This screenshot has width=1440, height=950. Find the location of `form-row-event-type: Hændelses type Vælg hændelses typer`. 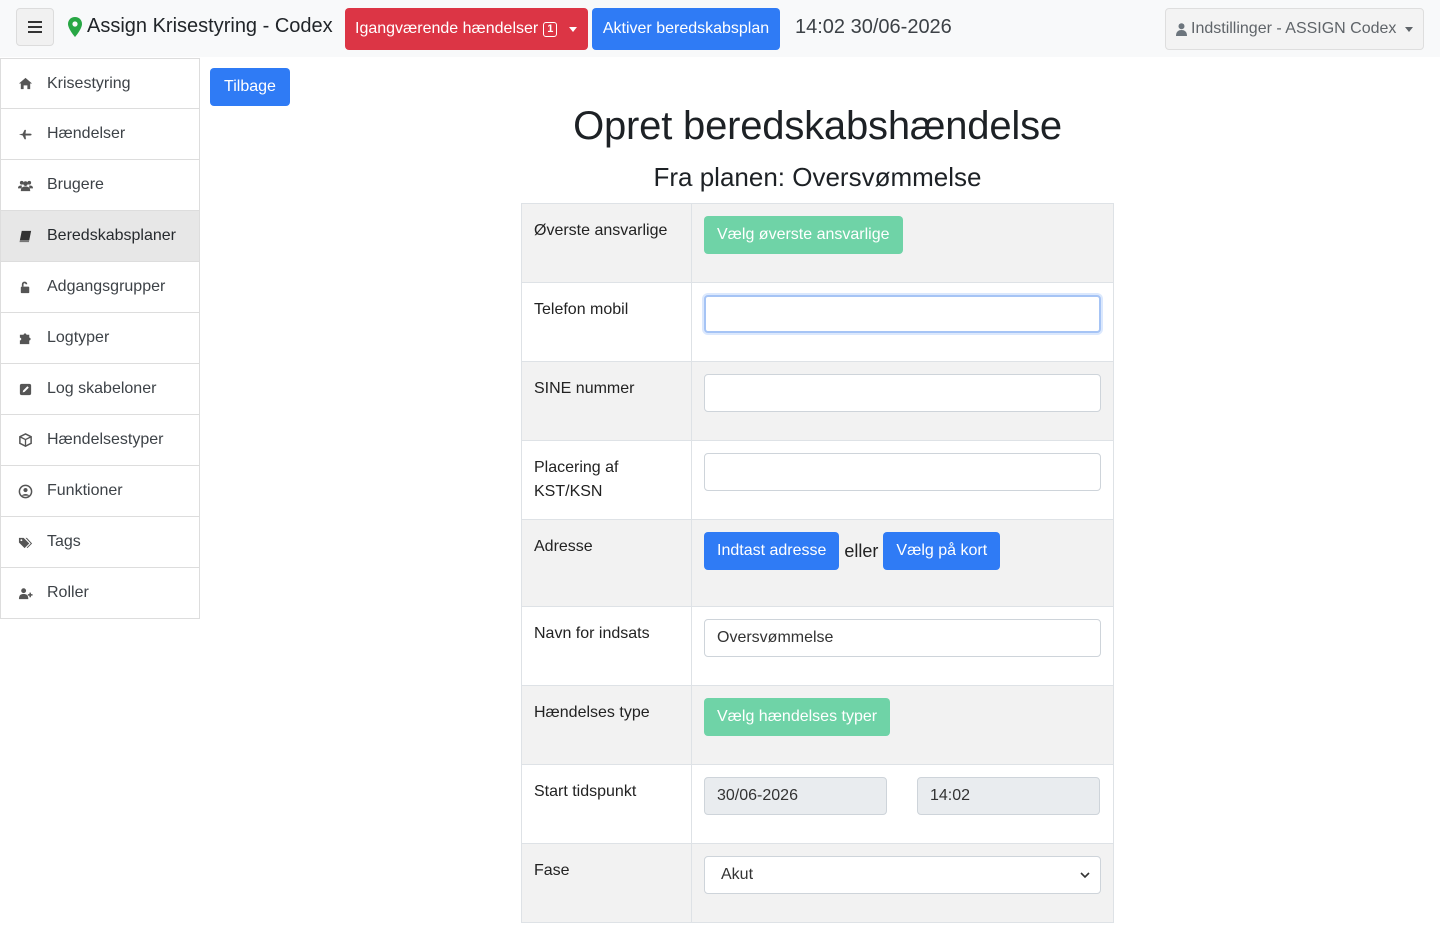

form-row-event-type: Hændelses type Vælg hændelses typer is located at coordinates (817, 725).